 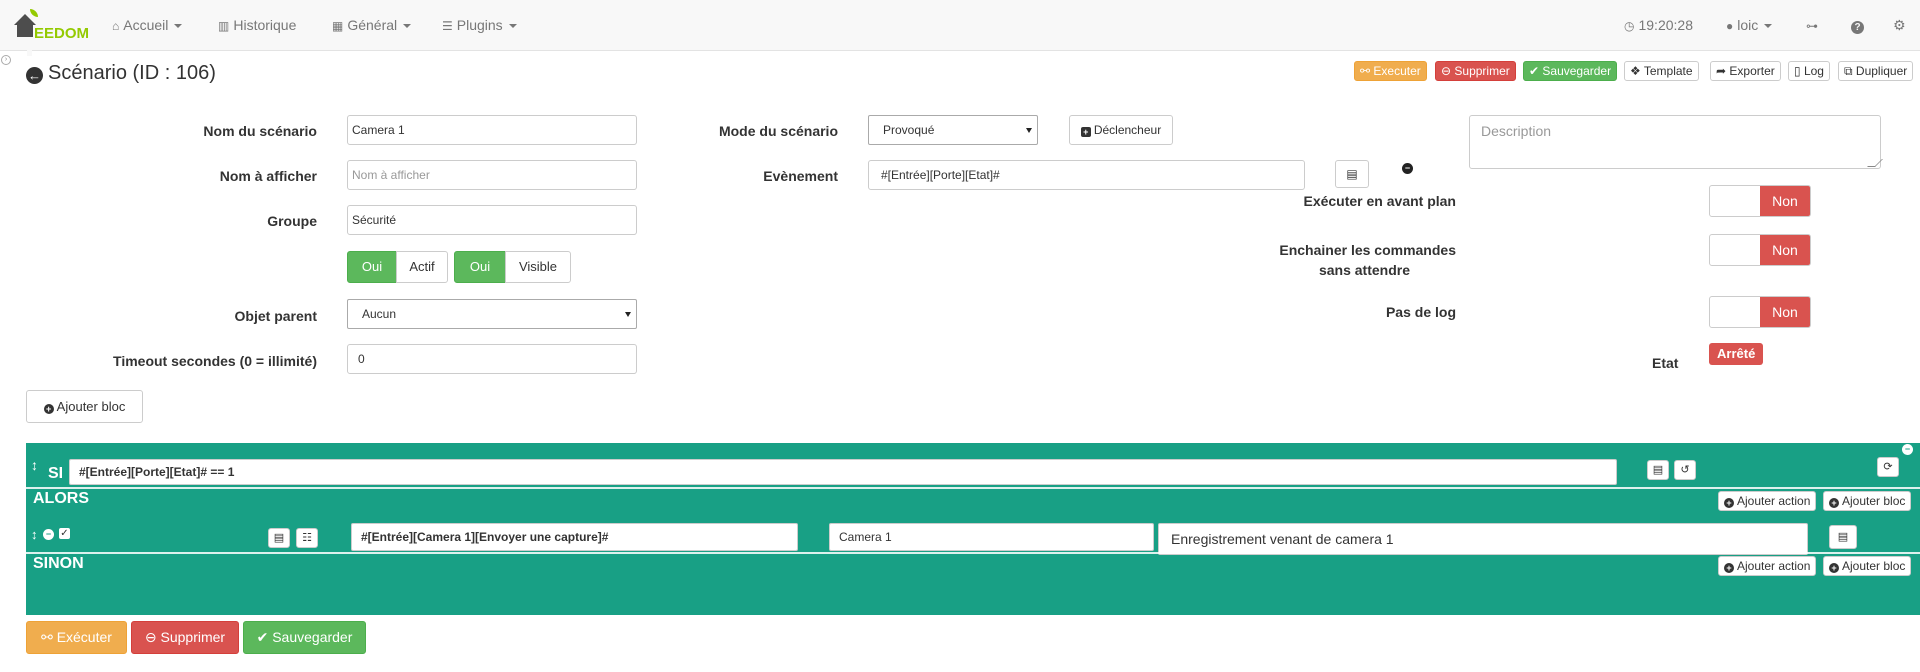 What do you see at coordinates (1745, 71) in the screenshot?
I see `export-button: ➦ Exporter` at bounding box center [1745, 71].